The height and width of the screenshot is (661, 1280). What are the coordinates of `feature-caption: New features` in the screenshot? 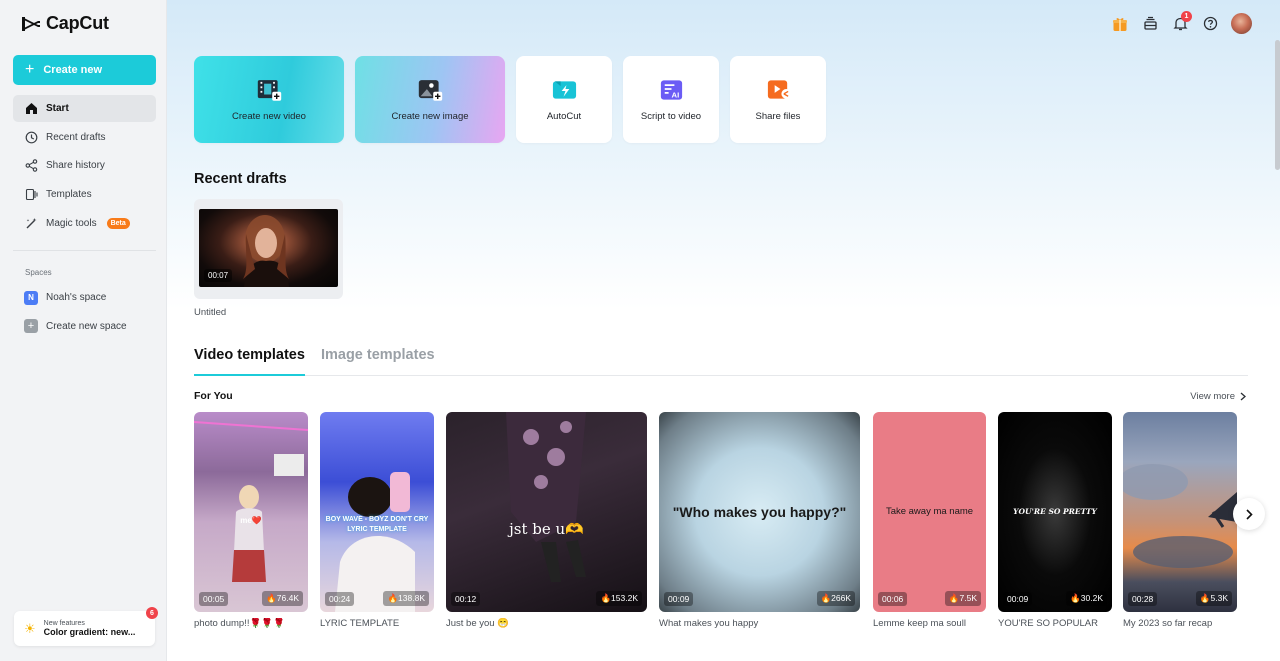 It's located at (64, 623).